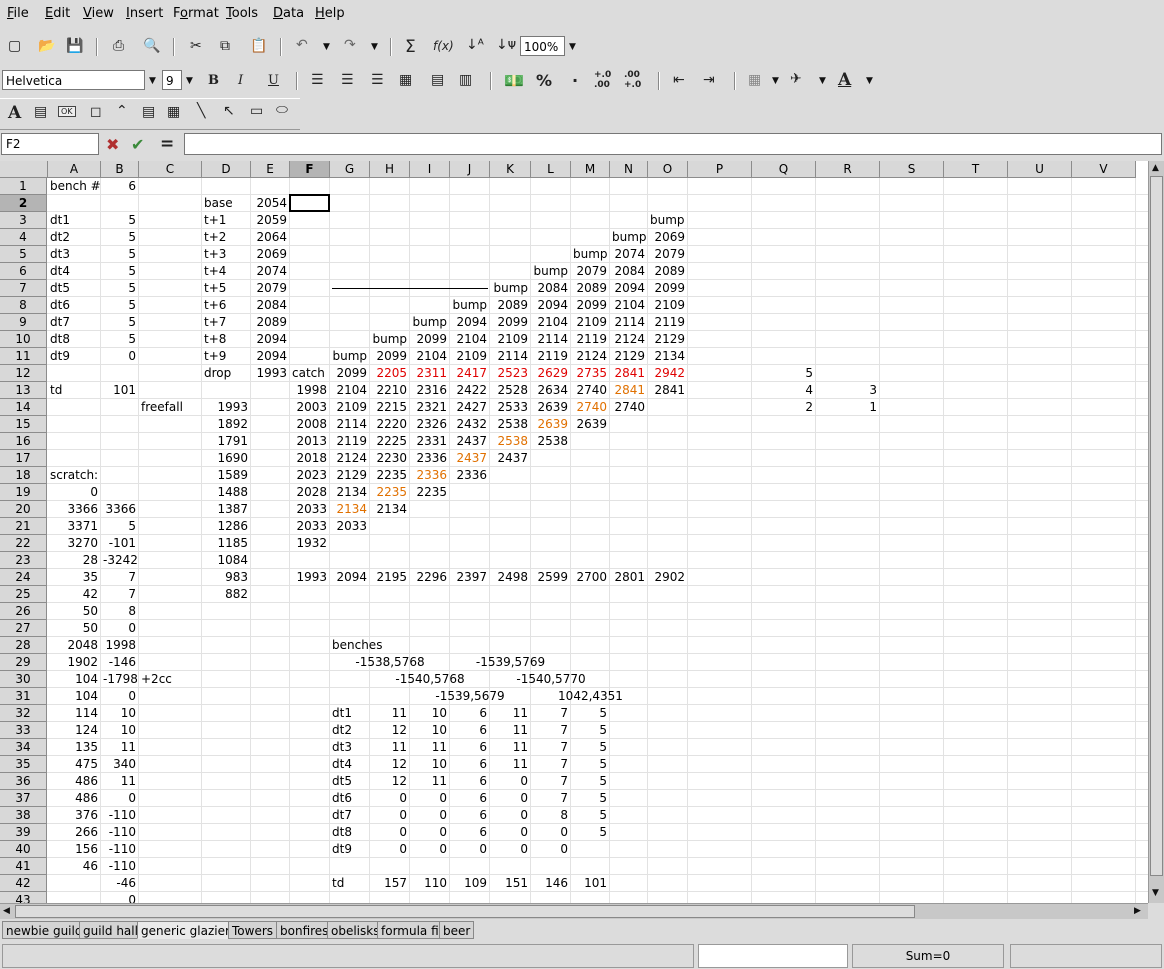 This screenshot has height=969, width=1164. What do you see at coordinates (23, 611) in the screenshot?
I see `row-header: 26` at bounding box center [23, 611].